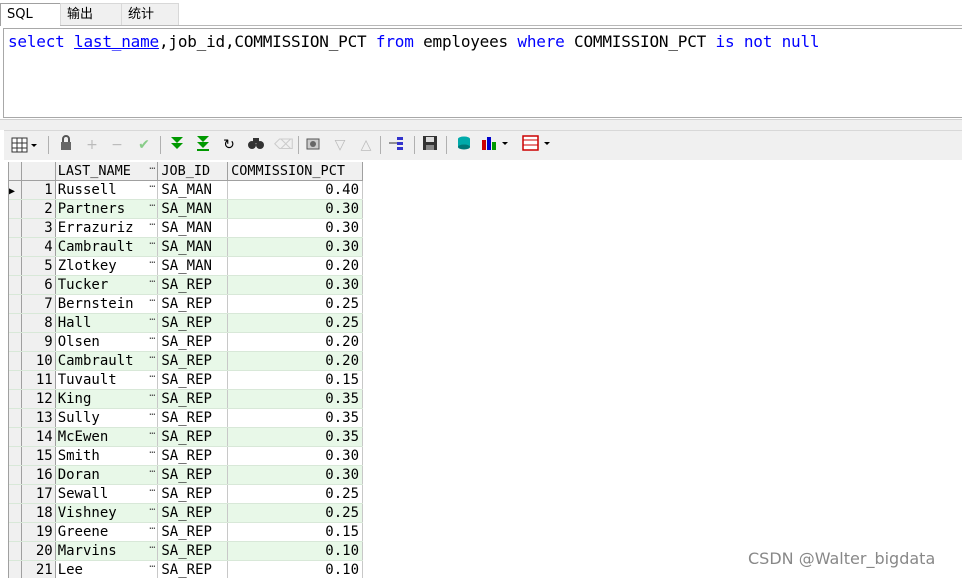 The width and height of the screenshot is (962, 578). What do you see at coordinates (186, 209) in the screenshot?
I see `table-row: 2 Partners … SA_MAN 0.30` at bounding box center [186, 209].